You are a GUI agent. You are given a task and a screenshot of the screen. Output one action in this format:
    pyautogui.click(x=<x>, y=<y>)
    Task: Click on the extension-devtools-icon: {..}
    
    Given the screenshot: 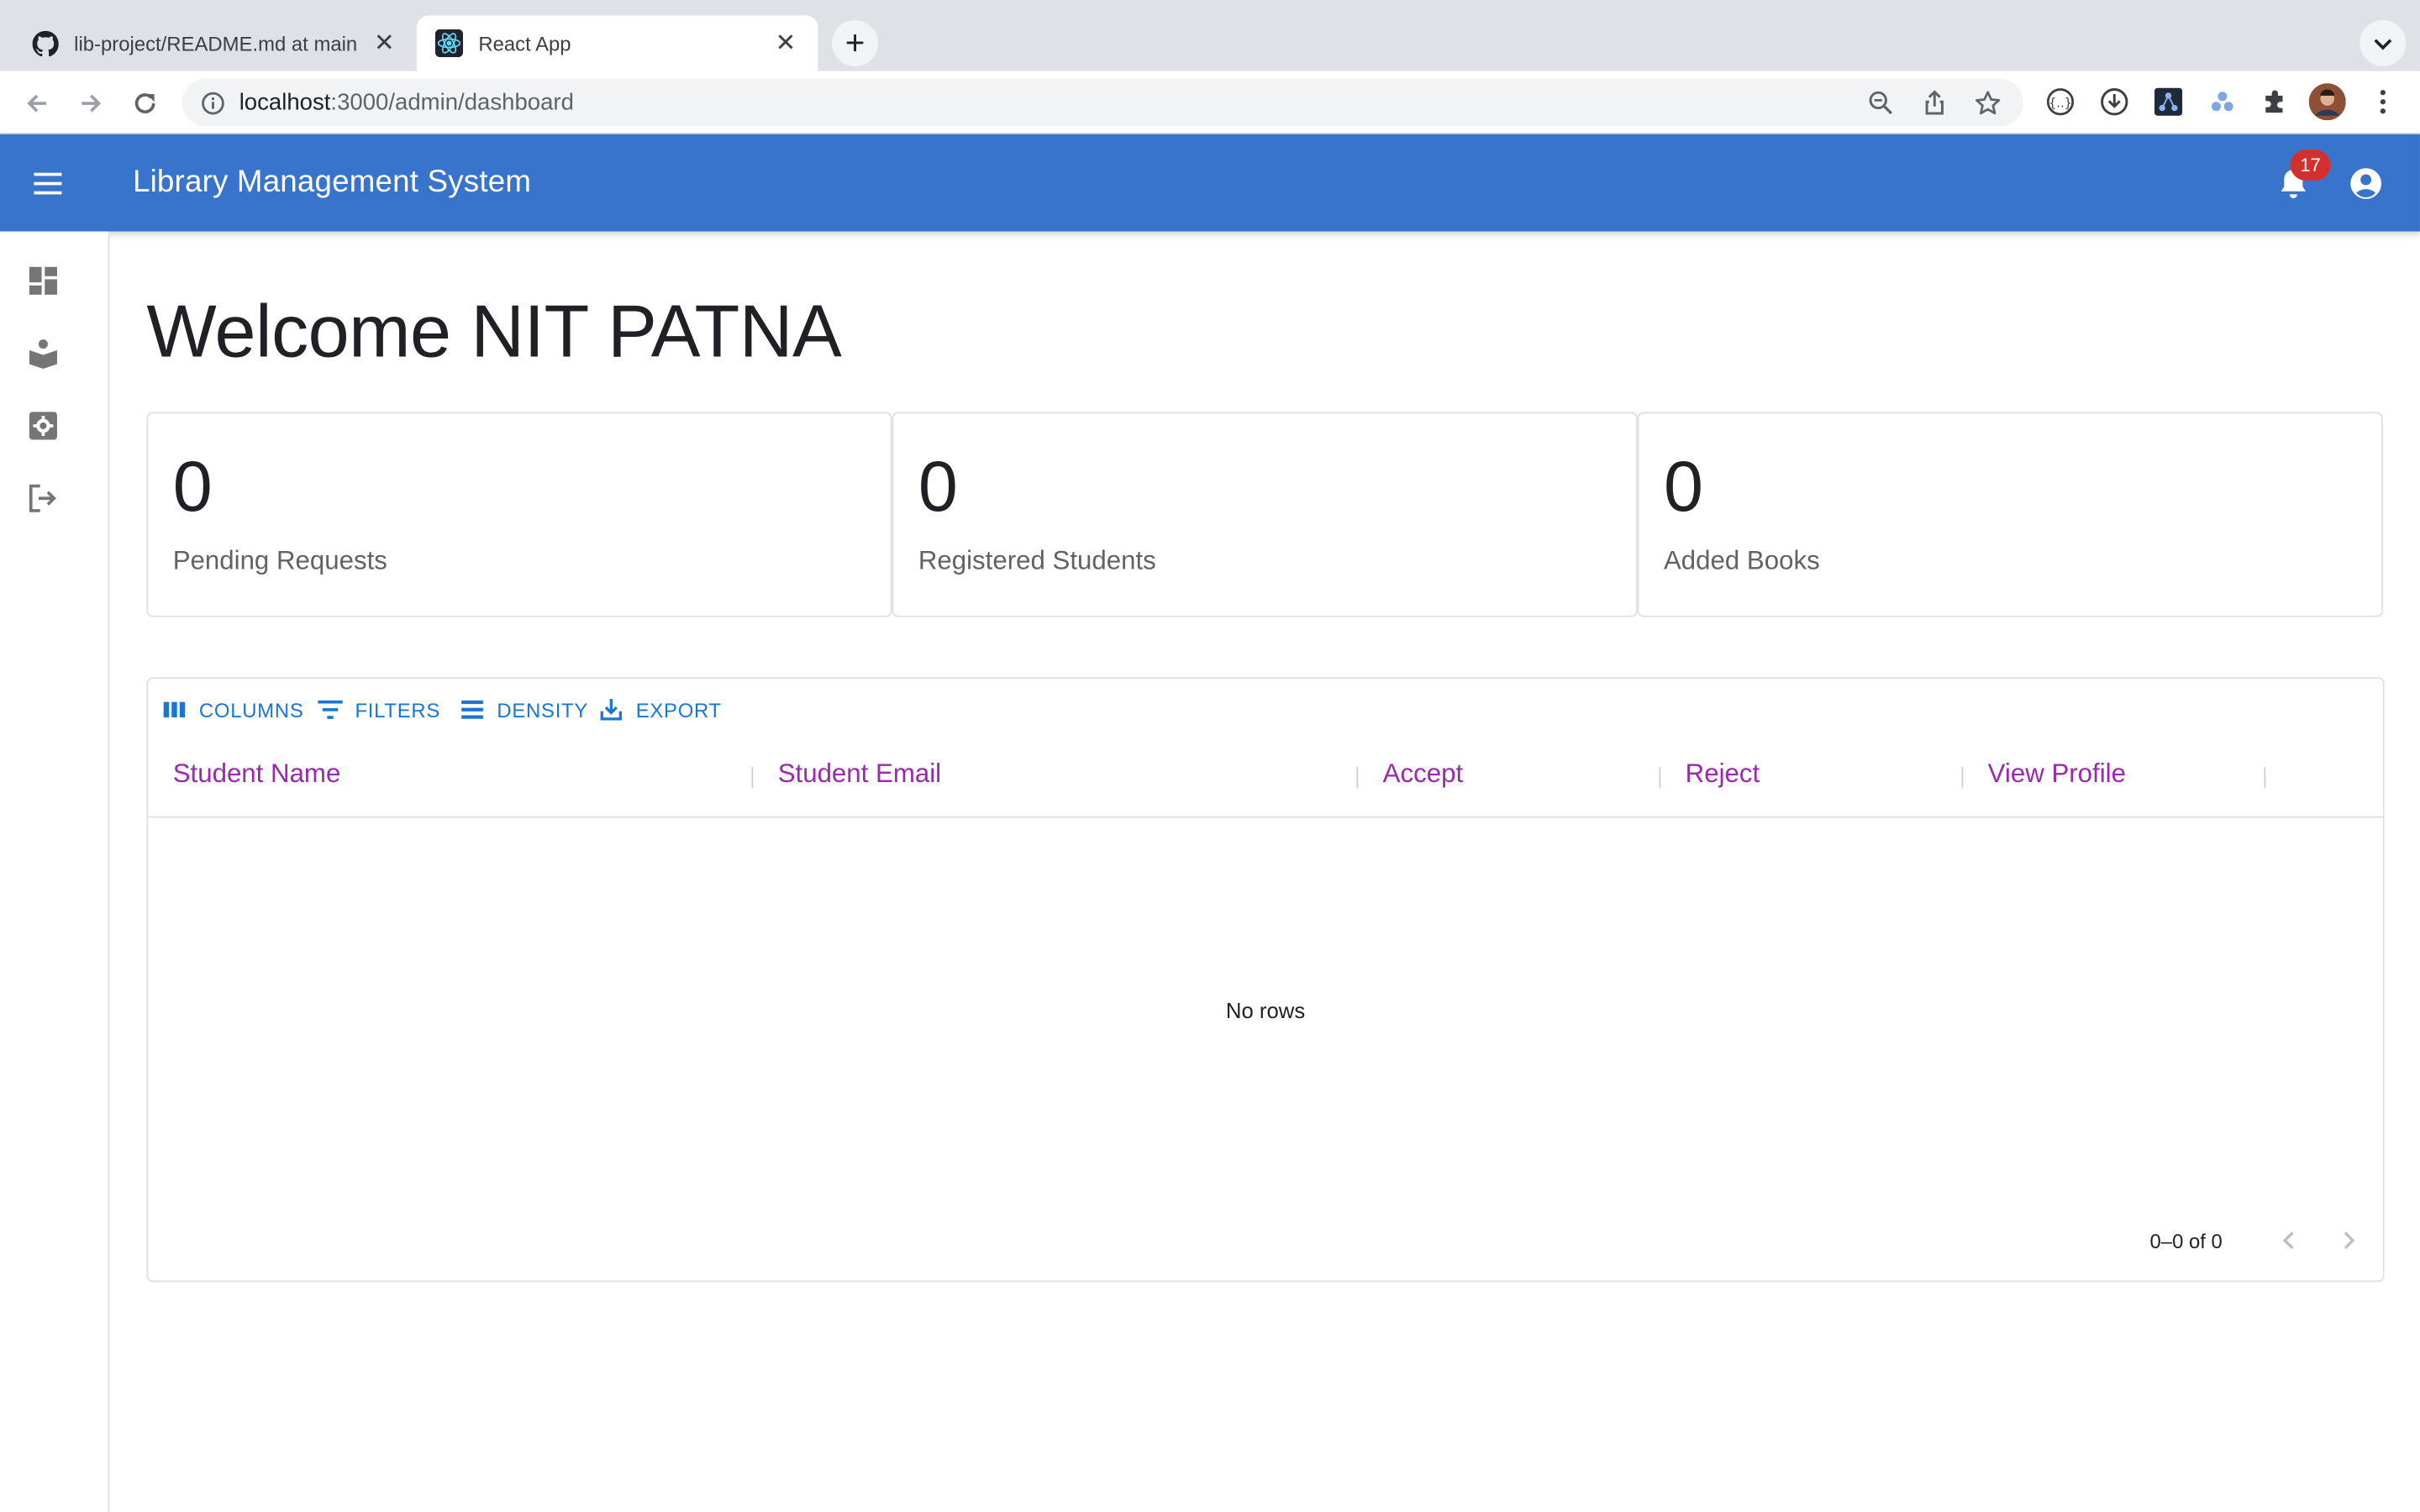 What is the action you would take?
    pyautogui.click(x=2060, y=101)
    